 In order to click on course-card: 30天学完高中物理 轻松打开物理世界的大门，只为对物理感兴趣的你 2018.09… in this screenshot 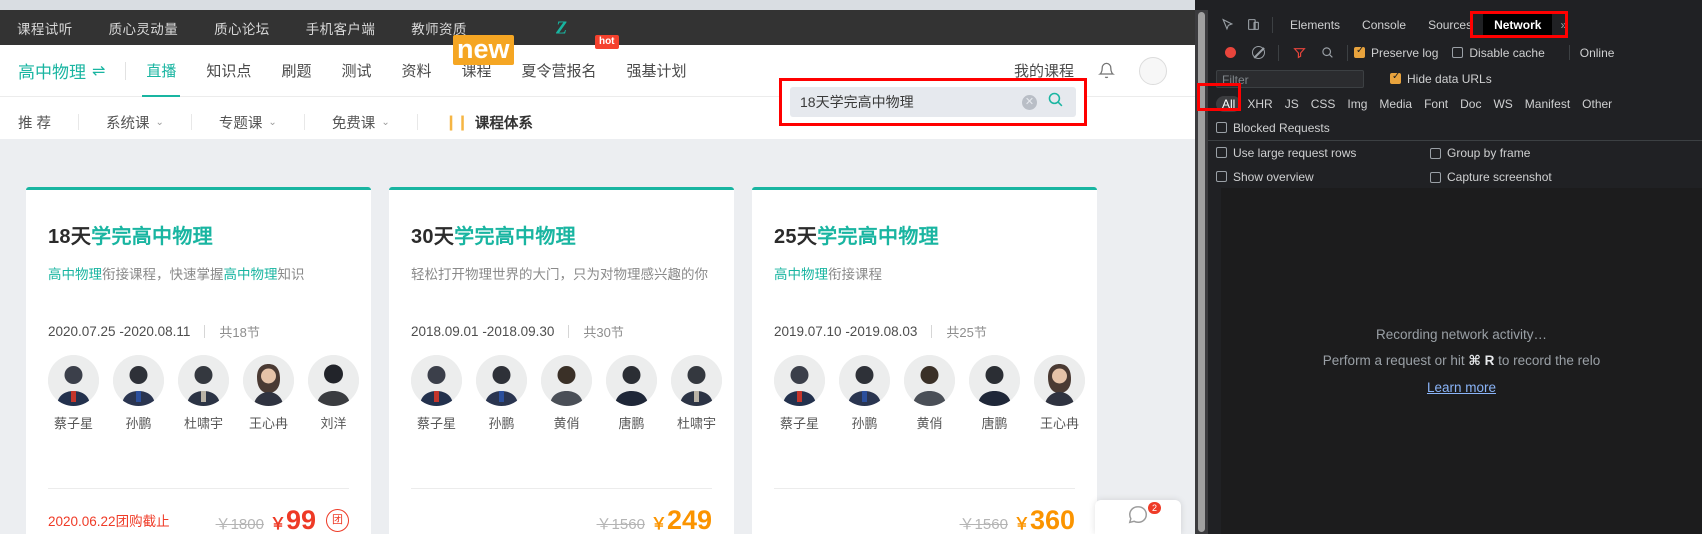, I will do `click(561, 360)`.